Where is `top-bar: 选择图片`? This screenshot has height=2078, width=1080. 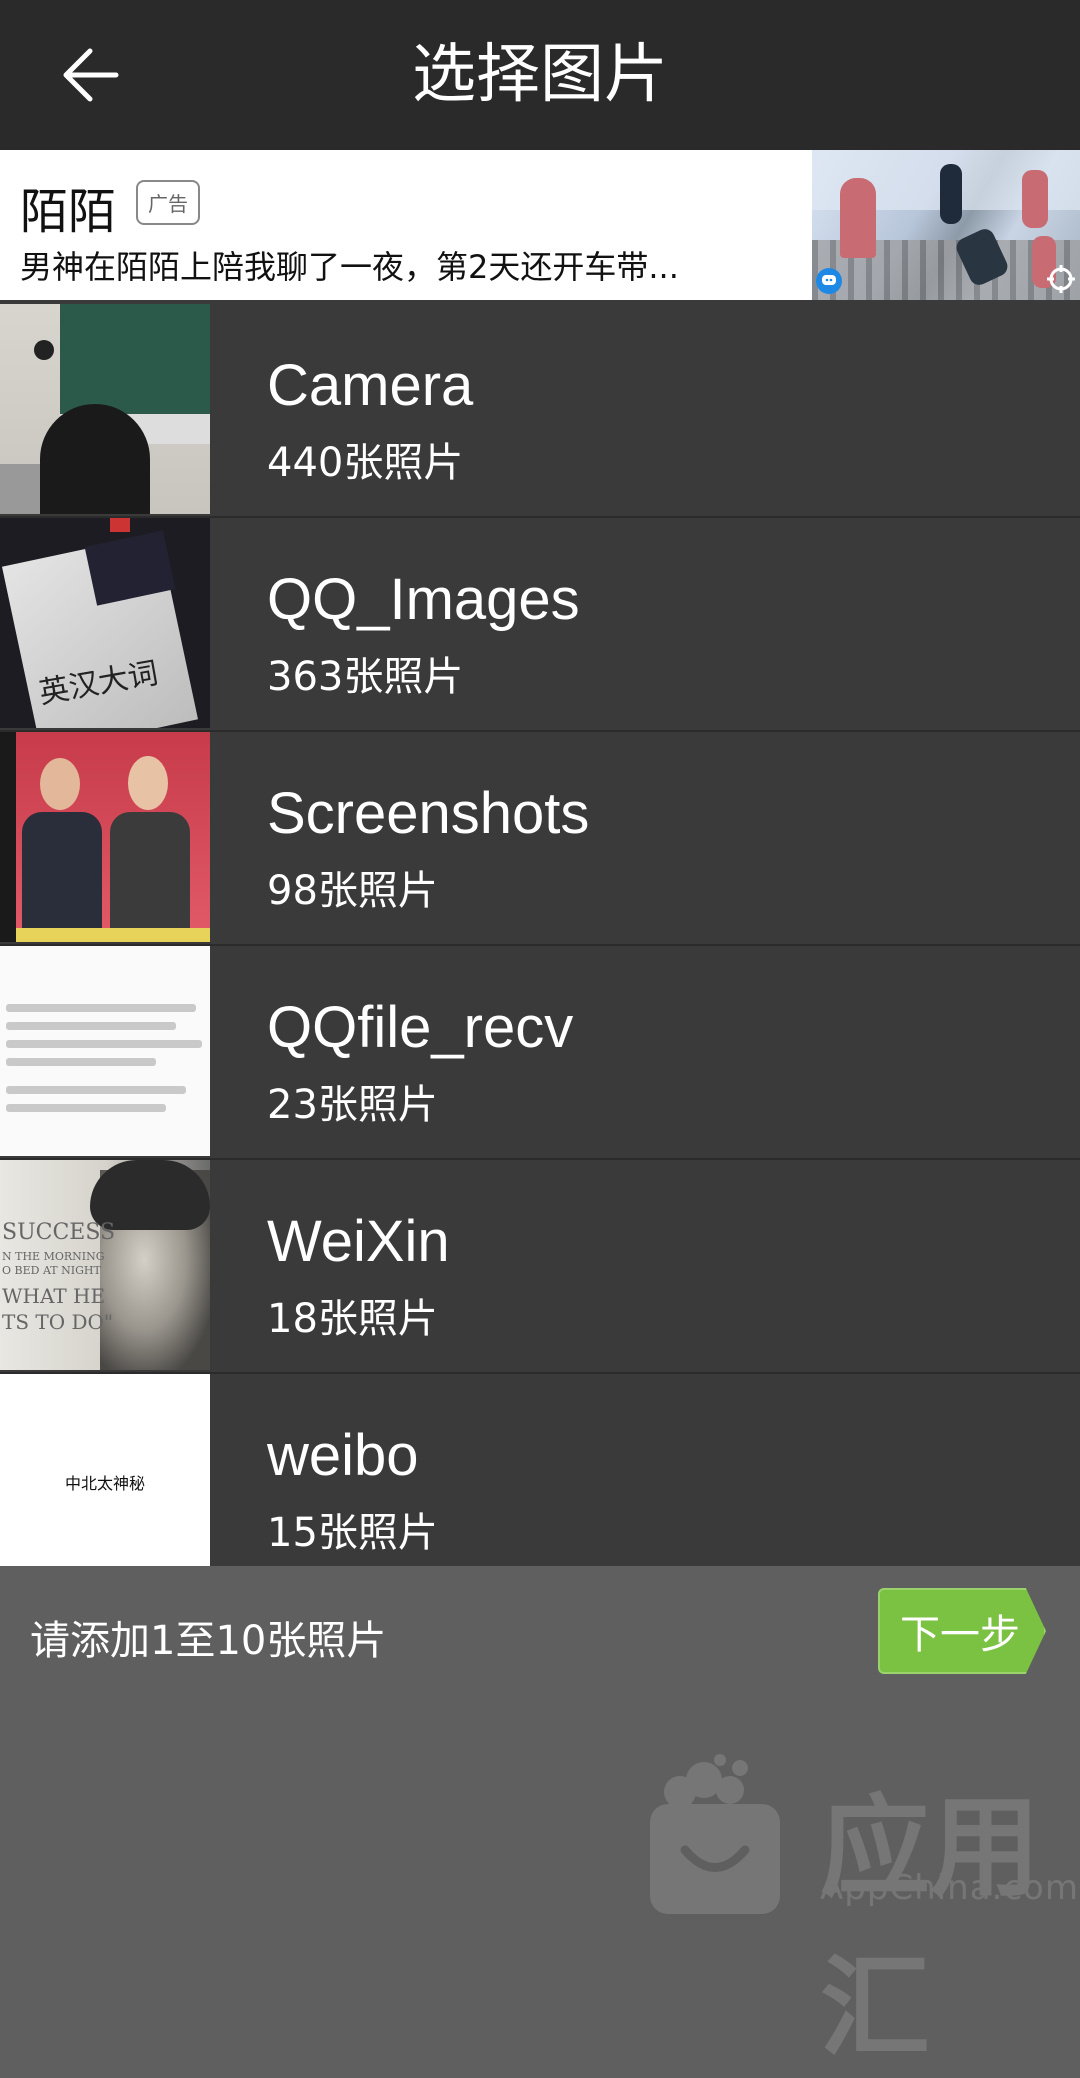
top-bar: 选择图片 is located at coordinates (540, 75).